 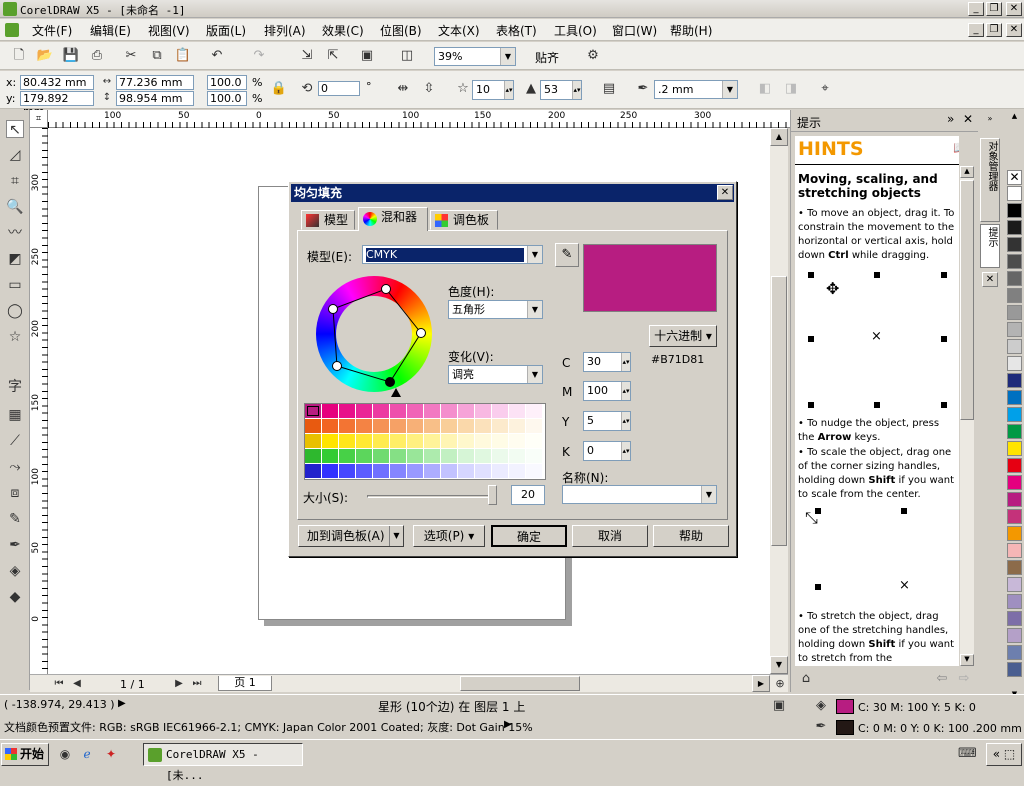 I want to click on hints-scroll-up: ▲, so click(x=967, y=172).